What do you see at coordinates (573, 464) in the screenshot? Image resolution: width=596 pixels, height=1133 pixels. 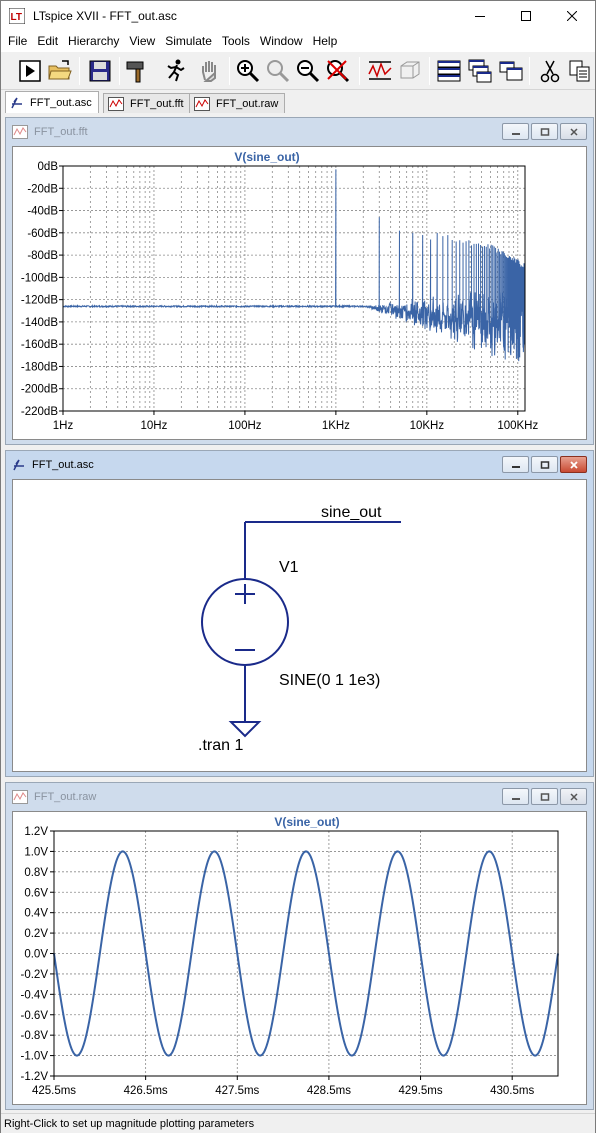 I see `schematic-close-button` at bounding box center [573, 464].